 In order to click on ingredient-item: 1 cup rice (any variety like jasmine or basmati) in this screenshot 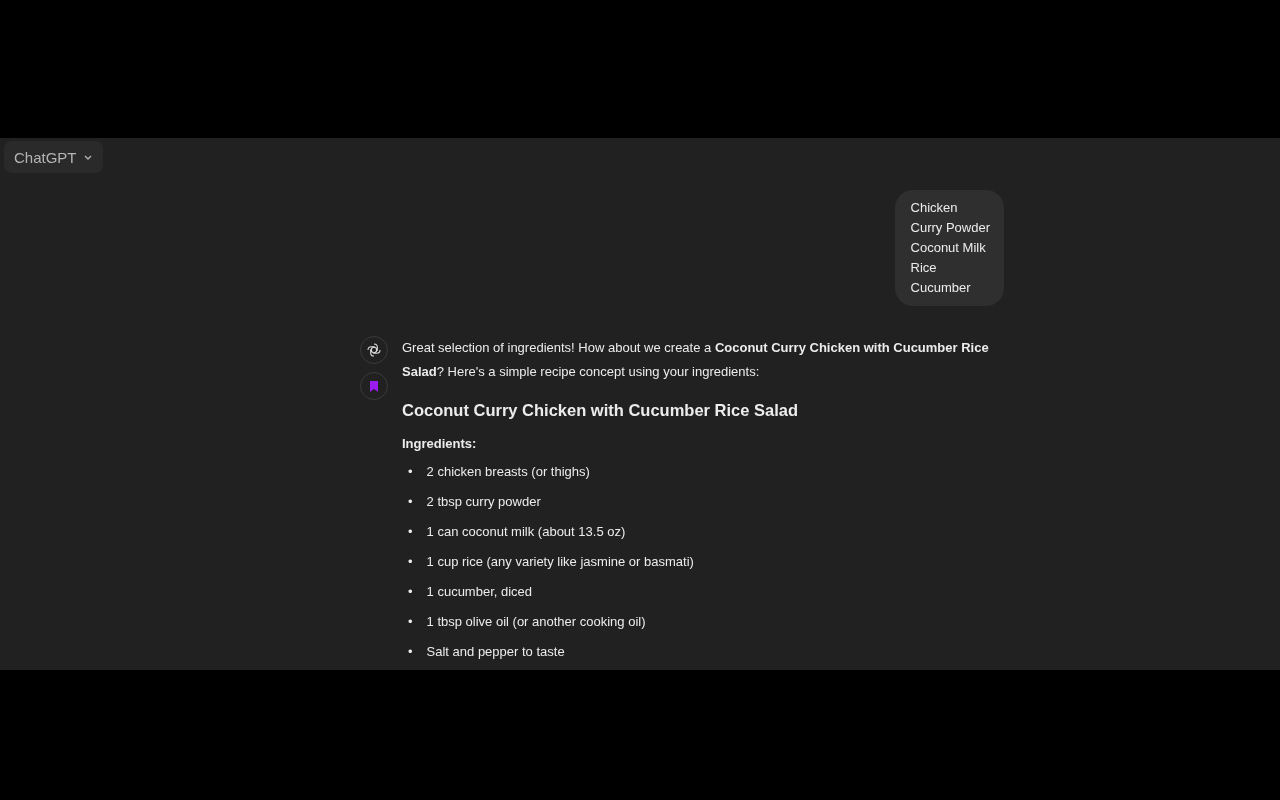, I will do `click(560, 562)`.